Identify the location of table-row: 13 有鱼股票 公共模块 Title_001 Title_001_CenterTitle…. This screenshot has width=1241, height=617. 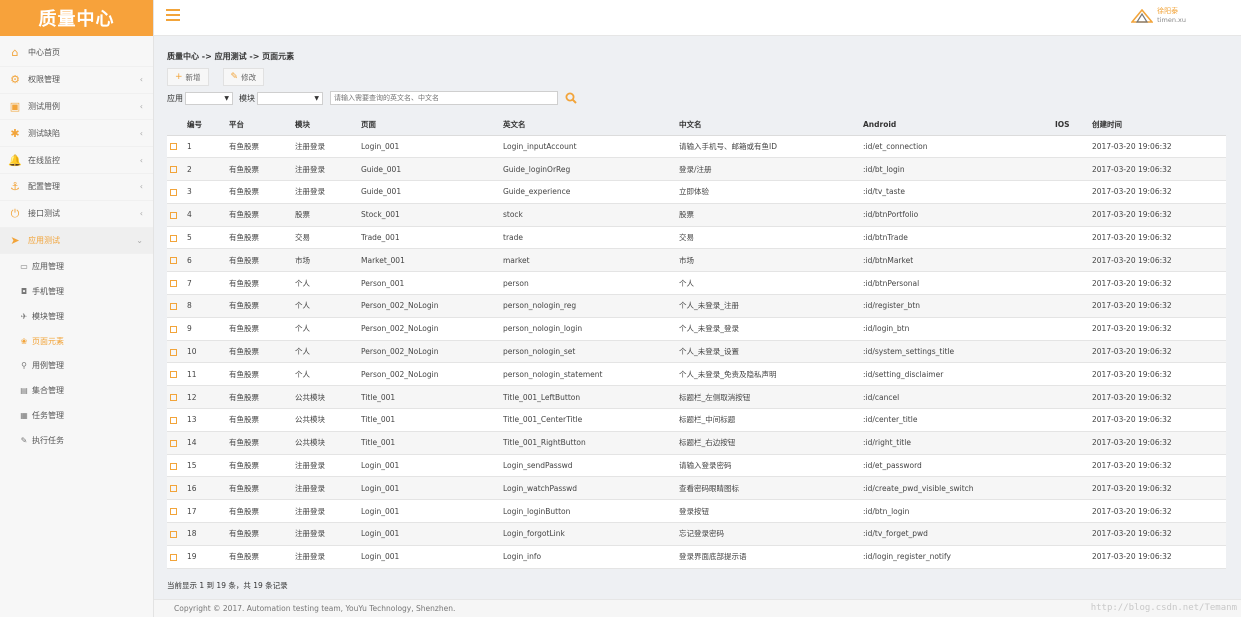
(696, 420).